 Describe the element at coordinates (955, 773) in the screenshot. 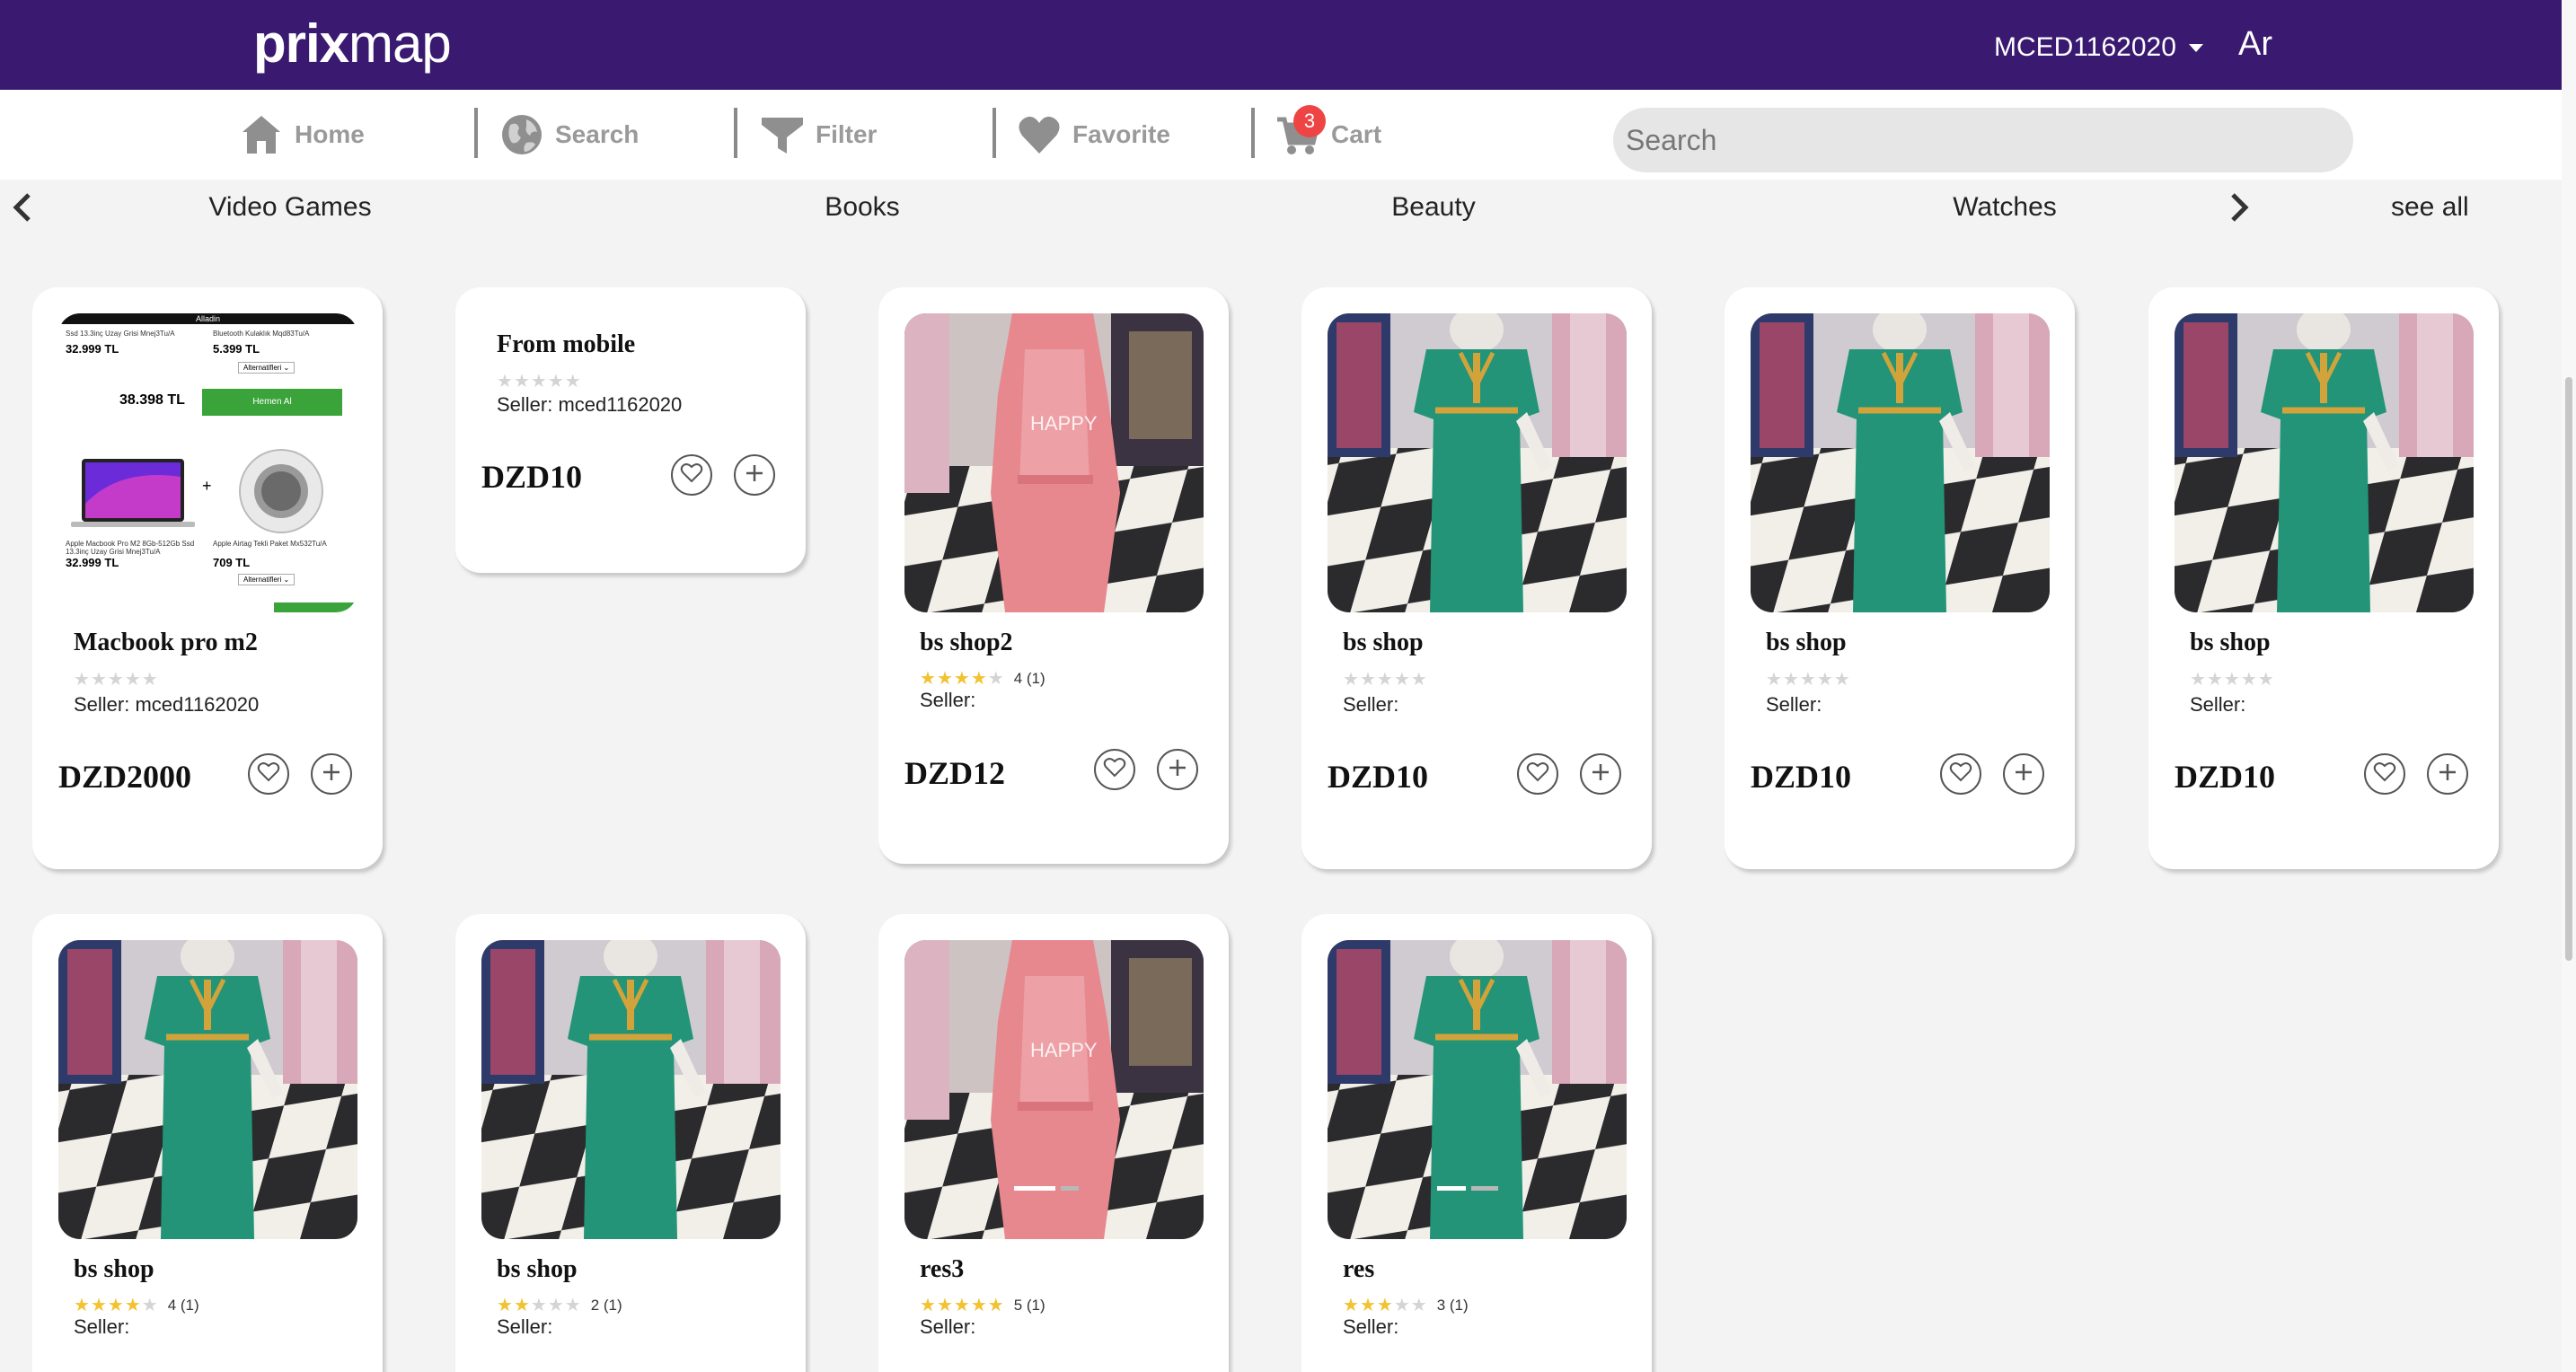

I see `product-price: DZD12` at that location.